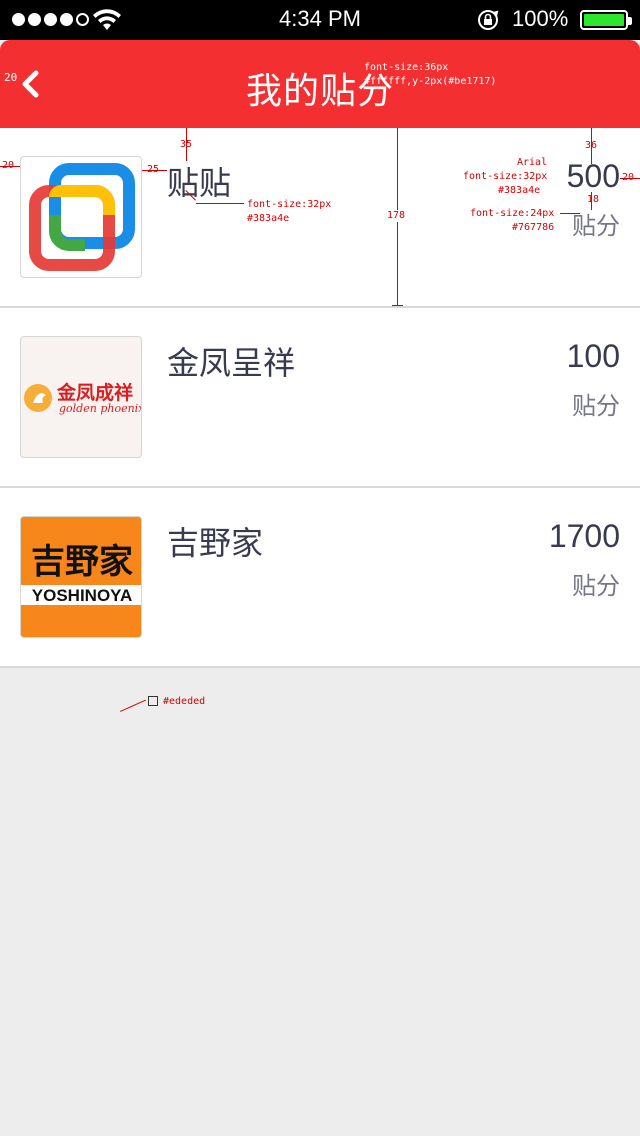 The width and height of the screenshot is (640, 1136). Describe the element at coordinates (319, 91) in the screenshot. I see `page-title: 我的贴分` at that location.